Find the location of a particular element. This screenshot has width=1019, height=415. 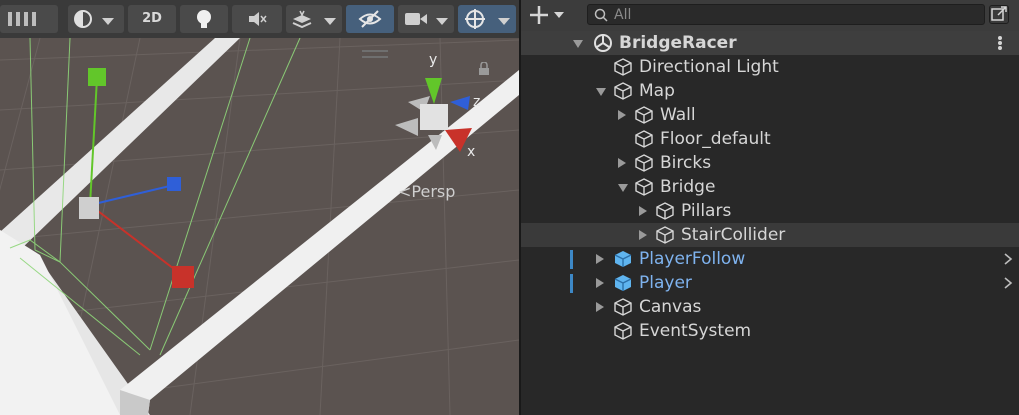

gizmos-dropdown is located at coordinates (487, 19).